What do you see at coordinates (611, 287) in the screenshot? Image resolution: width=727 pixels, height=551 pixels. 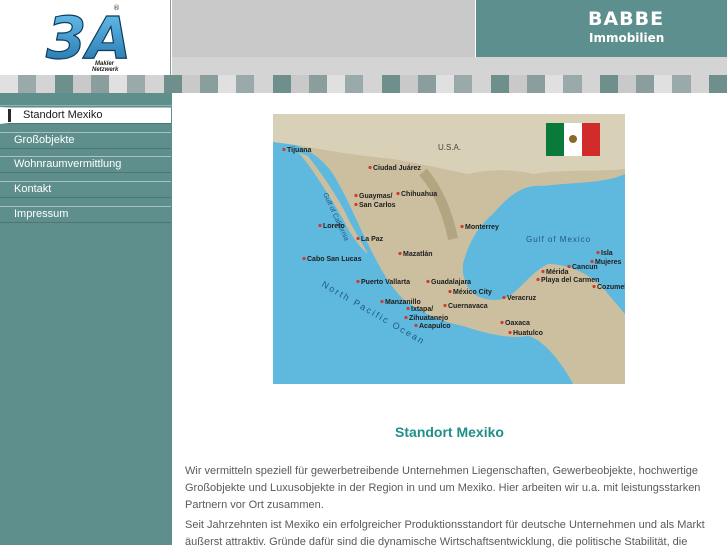 I see `map-city-label: Cozumel` at bounding box center [611, 287].